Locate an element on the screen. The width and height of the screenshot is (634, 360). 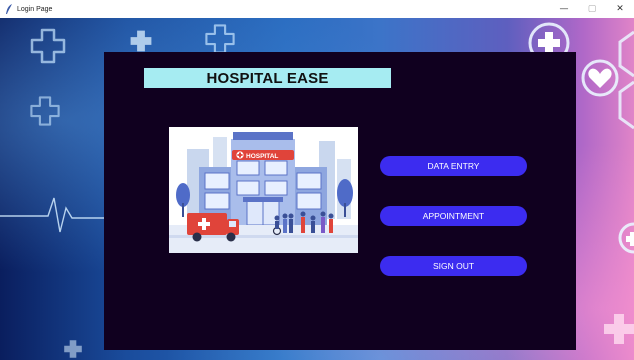
hospital-building-icon: HOSPITAL is located at coordinates (263, 190).